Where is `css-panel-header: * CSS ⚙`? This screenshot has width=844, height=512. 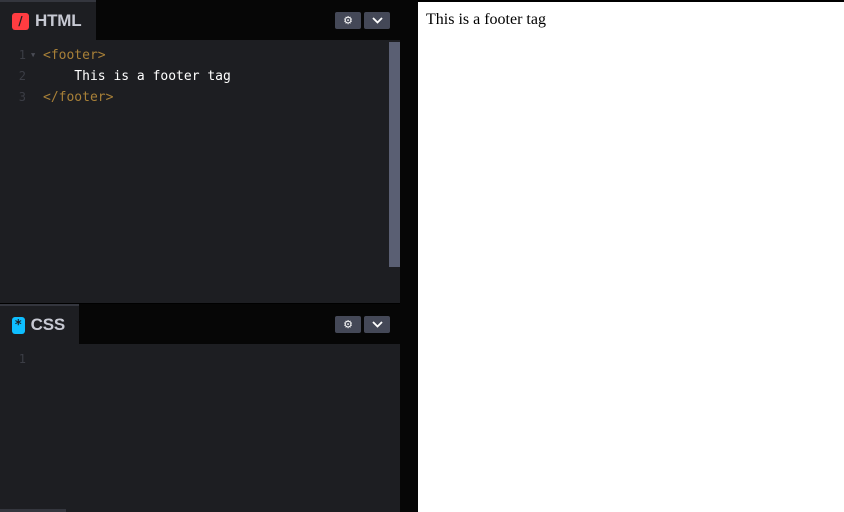 css-panel-header: * CSS ⚙ is located at coordinates (200, 324).